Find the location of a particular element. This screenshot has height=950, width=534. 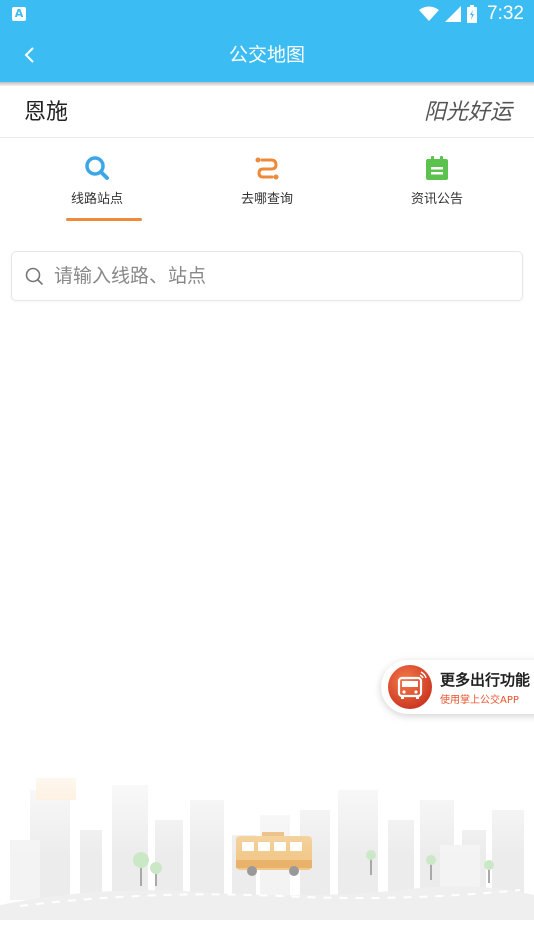

search-box is located at coordinates (267, 276).